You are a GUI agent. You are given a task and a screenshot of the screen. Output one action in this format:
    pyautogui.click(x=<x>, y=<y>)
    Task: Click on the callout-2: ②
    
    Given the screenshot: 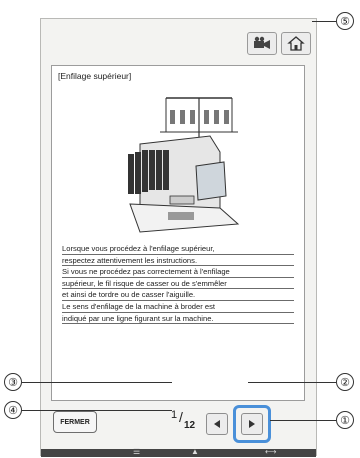 What is the action you would take?
    pyautogui.click(x=345, y=382)
    